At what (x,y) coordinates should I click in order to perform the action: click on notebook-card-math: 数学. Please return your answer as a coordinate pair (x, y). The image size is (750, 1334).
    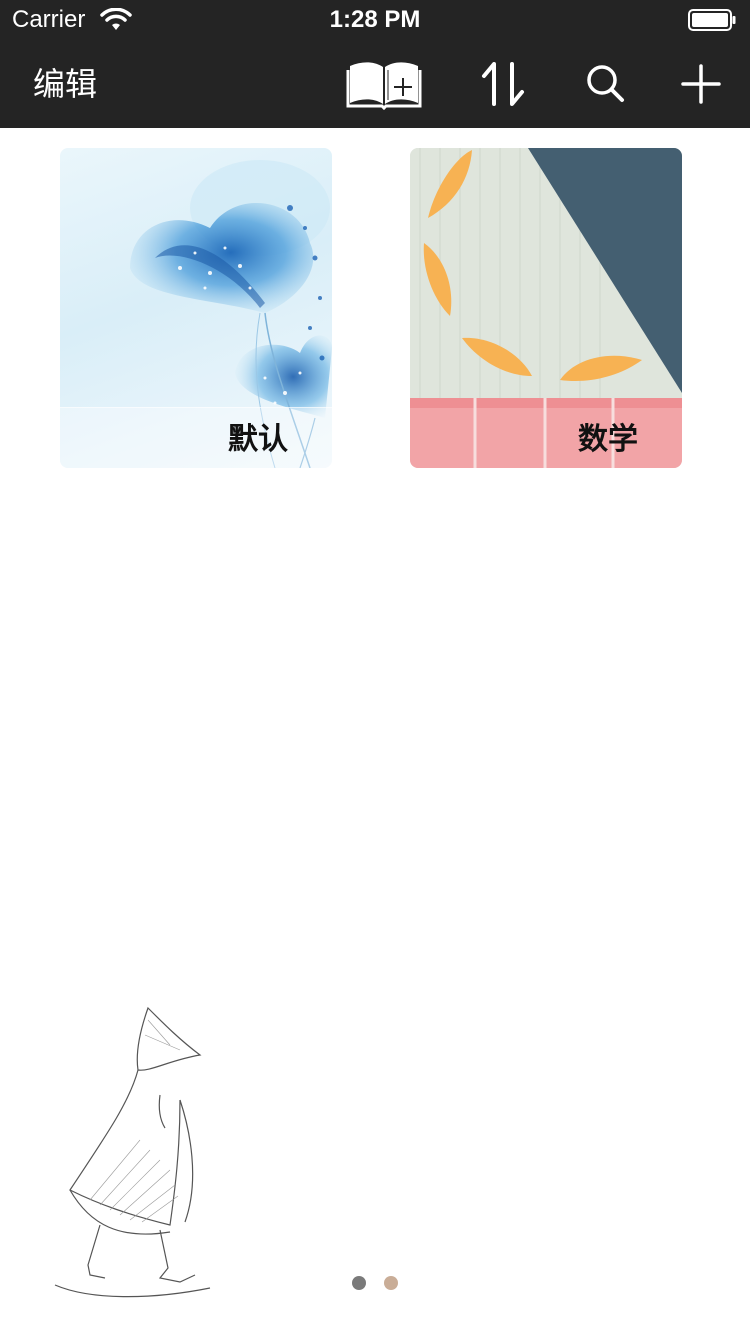
    Looking at the image, I should click on (546, 308).